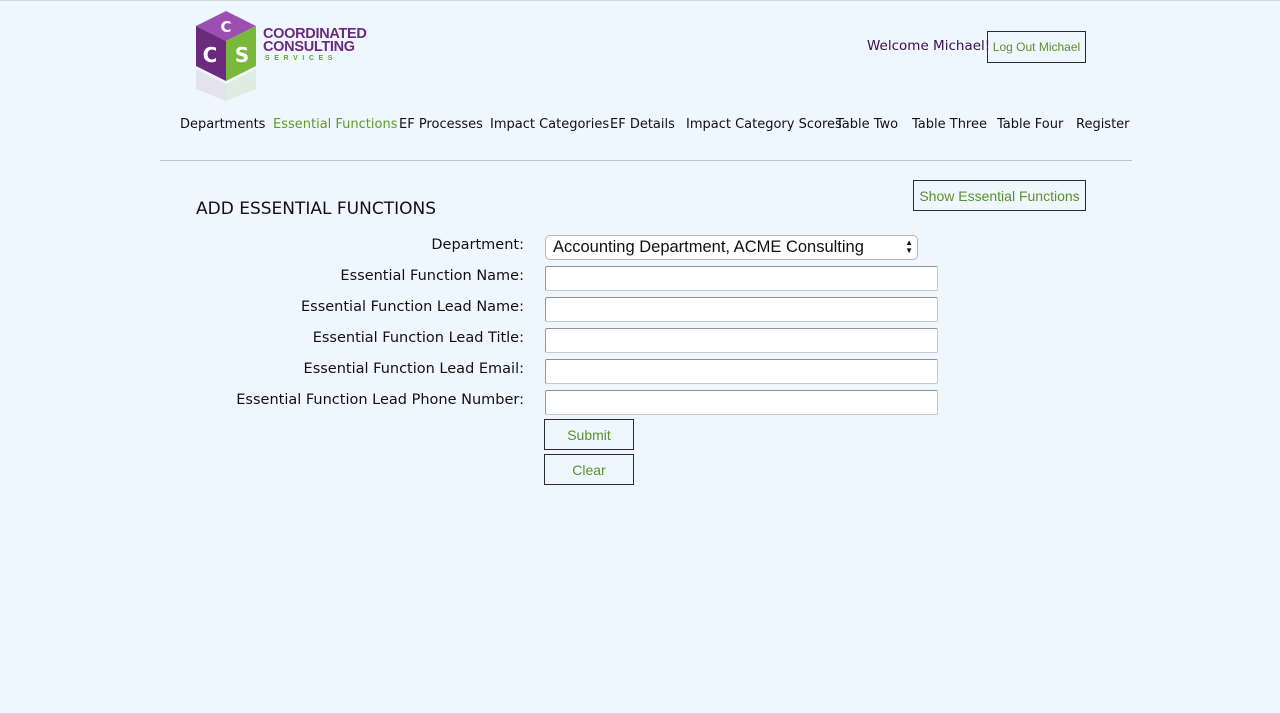 This screenshot has height=713, width=1280. What do you see at coordinates (708, 247) in the screenshot?
I see `department-select-value: Accounting Department, ACME Consulting` at bounding box center [708, 247].